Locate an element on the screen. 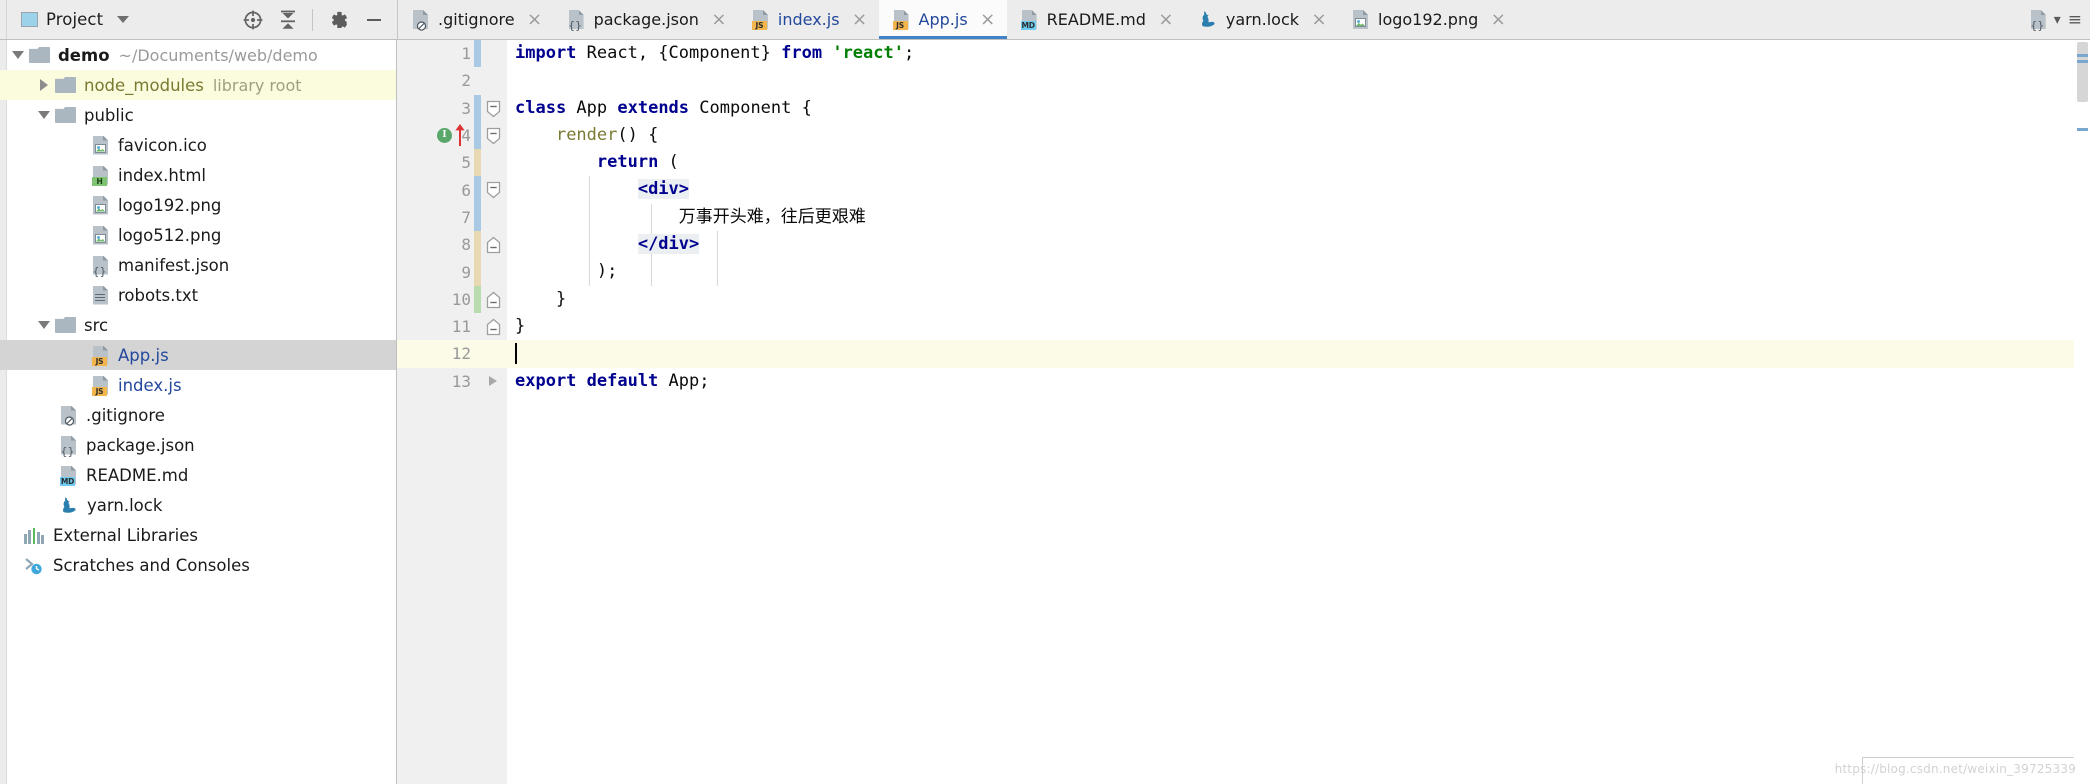 This screenshot has height=784, width=2090. cjk-text: 万事开头难，往后更艰难 is located at coordinates (772, 216).